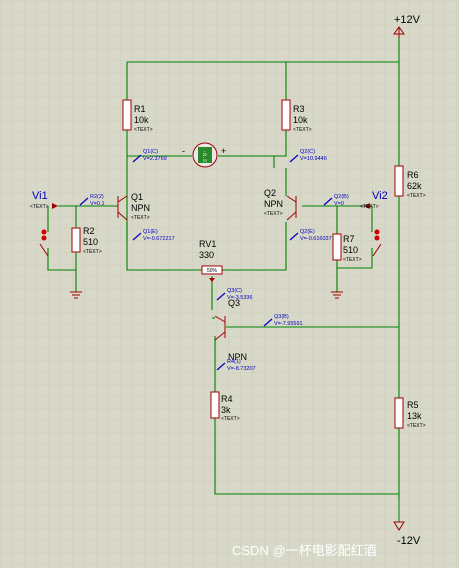 The image size is (459, 568). I want to click on vi2-label: Vi2, so click(380, 196).